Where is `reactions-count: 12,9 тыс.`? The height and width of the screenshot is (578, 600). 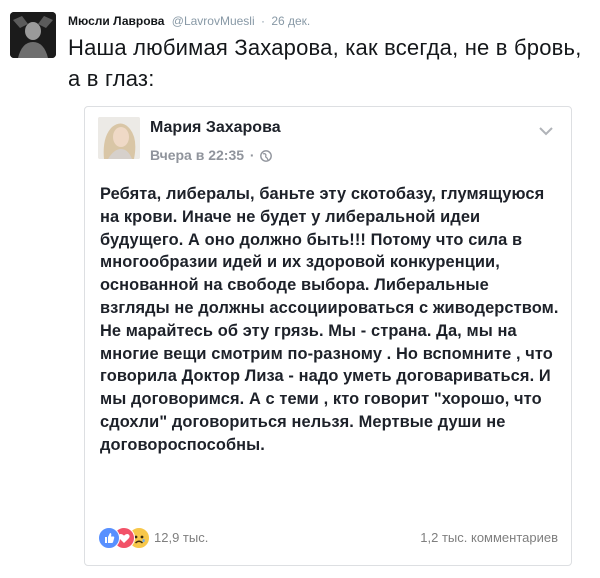 reactions-count: 12,9 тыс. is located at coordinates (181, 537).